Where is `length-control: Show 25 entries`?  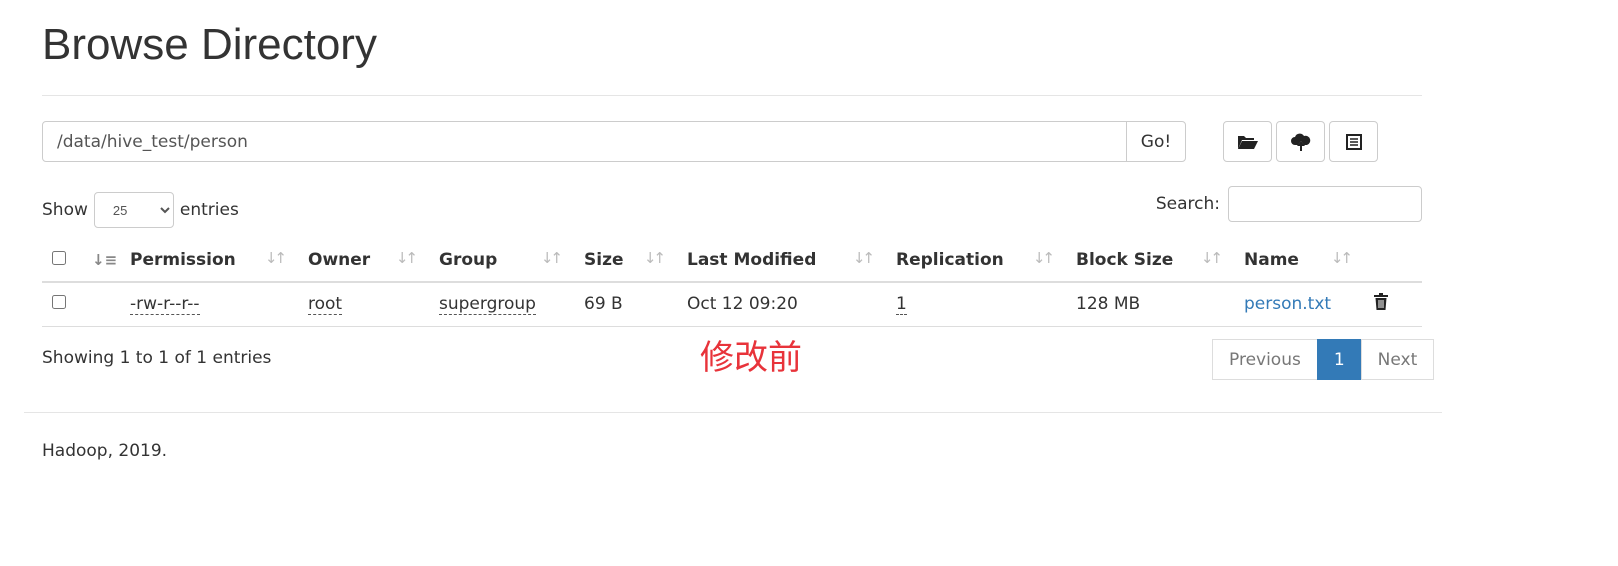 length-control: Show 25 entries is located at coordinates (140, 210).